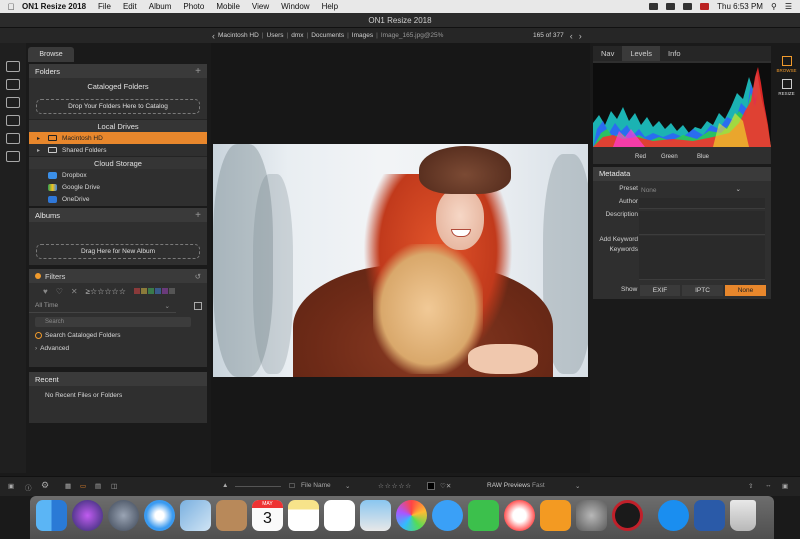 The image size is (800, 539). Describe the element at coordinates (118, 199) in the screenshot. I see `cloud-item-onedrive: OneDrive` at that location.